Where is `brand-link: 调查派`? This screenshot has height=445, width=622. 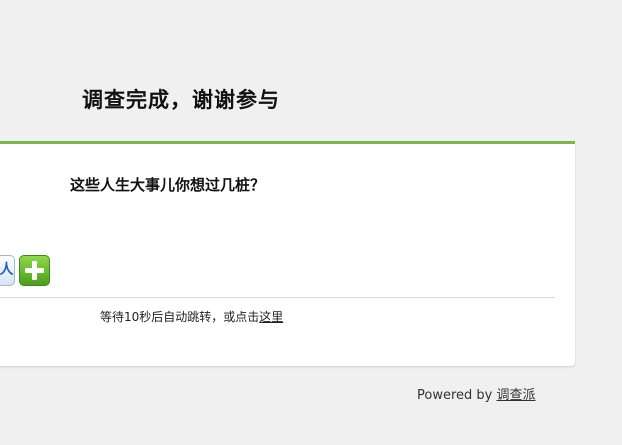
brand-link: 调查派 is located at coordinates (515, 395).